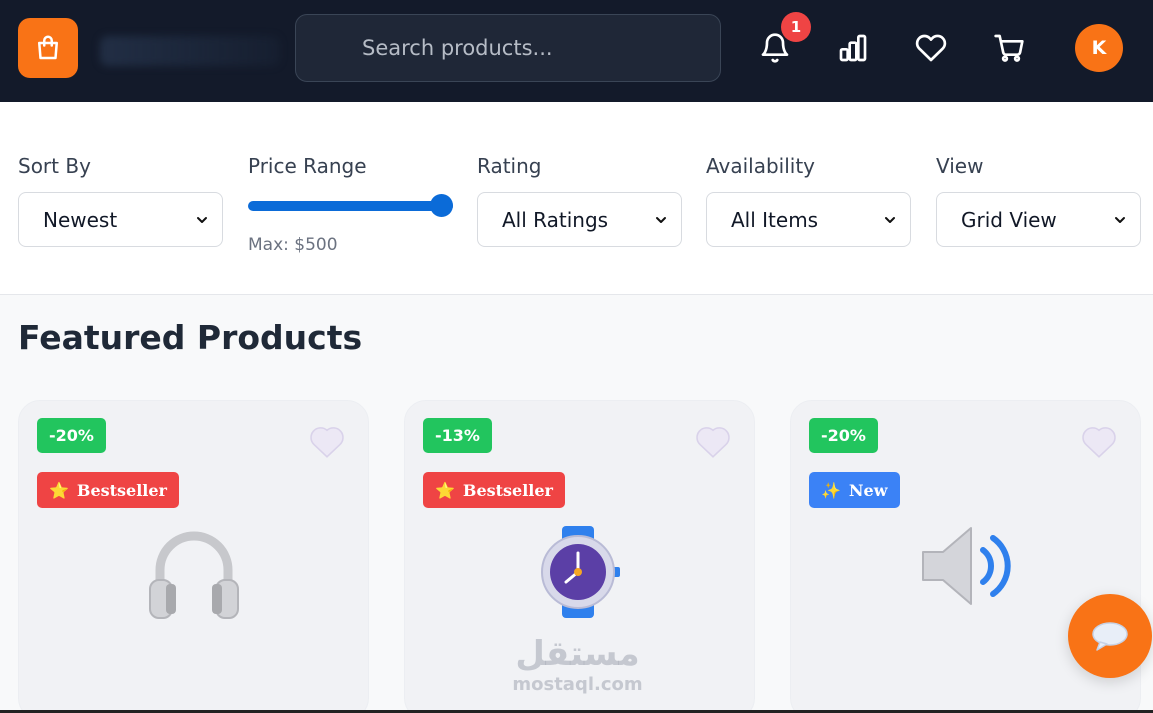 The height and width of the screenshot is (713, 1153). Describe the element at coordinates (509, 166) in the screenshot. I see `rating-label: Rating` at that location.